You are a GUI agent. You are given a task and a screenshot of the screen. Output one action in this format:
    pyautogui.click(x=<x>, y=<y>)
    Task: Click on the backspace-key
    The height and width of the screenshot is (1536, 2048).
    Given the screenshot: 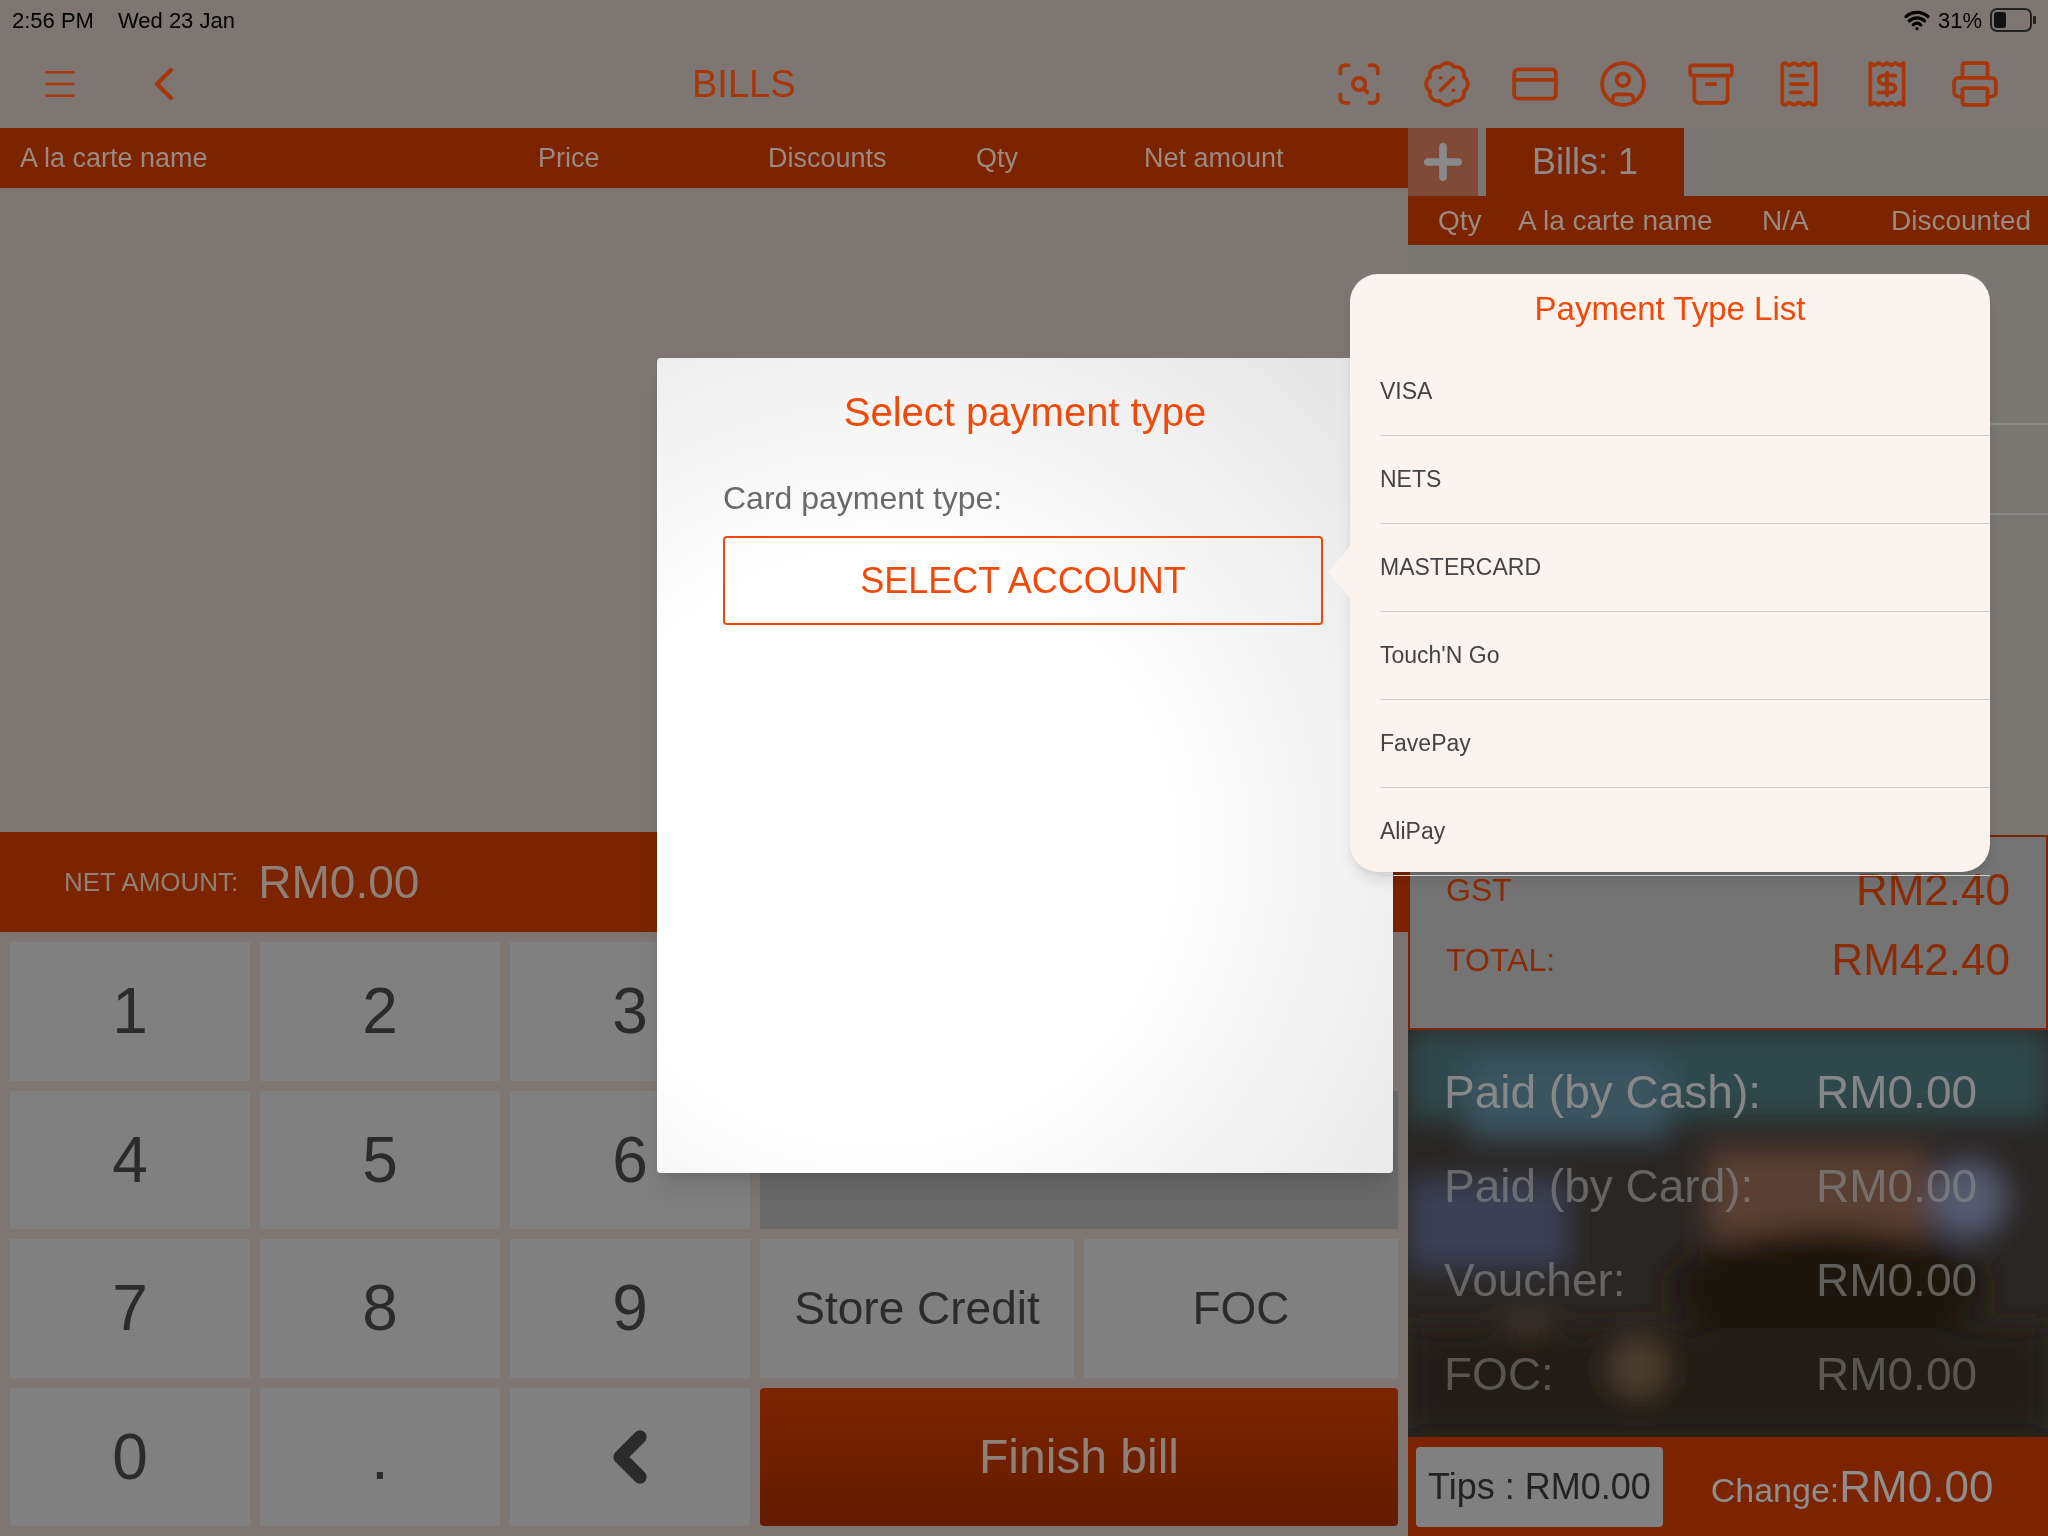 What is the action you would take?
    pyautogui.click(x=630, y=1456)
    